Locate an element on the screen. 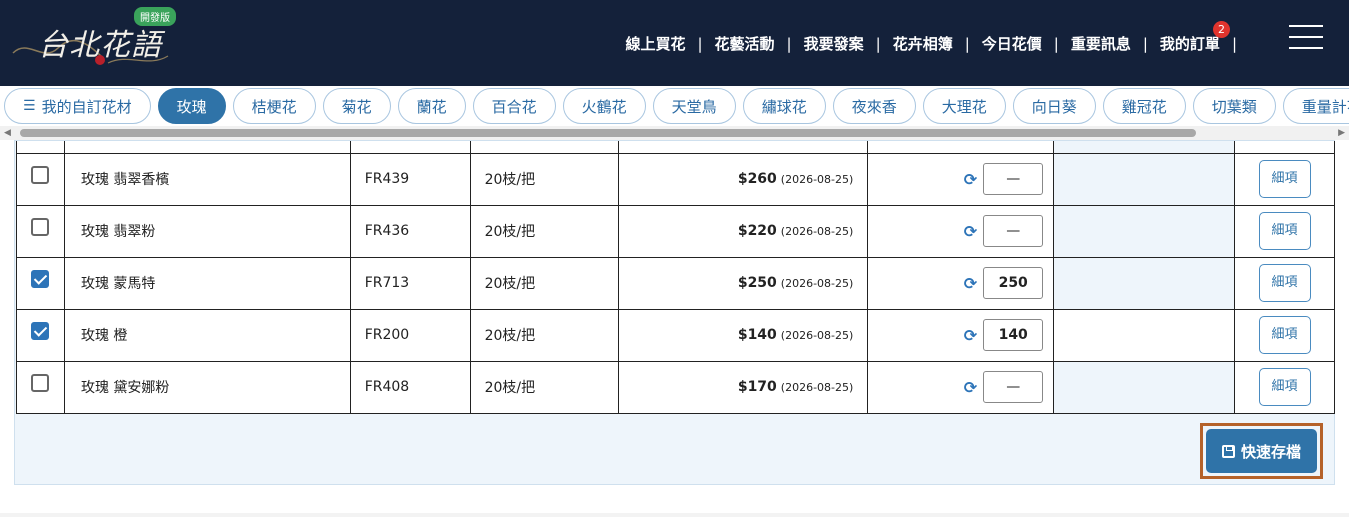 This screenshot has height=517, width=1349. quantity-input: 140 is located at coordinates (1013, 335).